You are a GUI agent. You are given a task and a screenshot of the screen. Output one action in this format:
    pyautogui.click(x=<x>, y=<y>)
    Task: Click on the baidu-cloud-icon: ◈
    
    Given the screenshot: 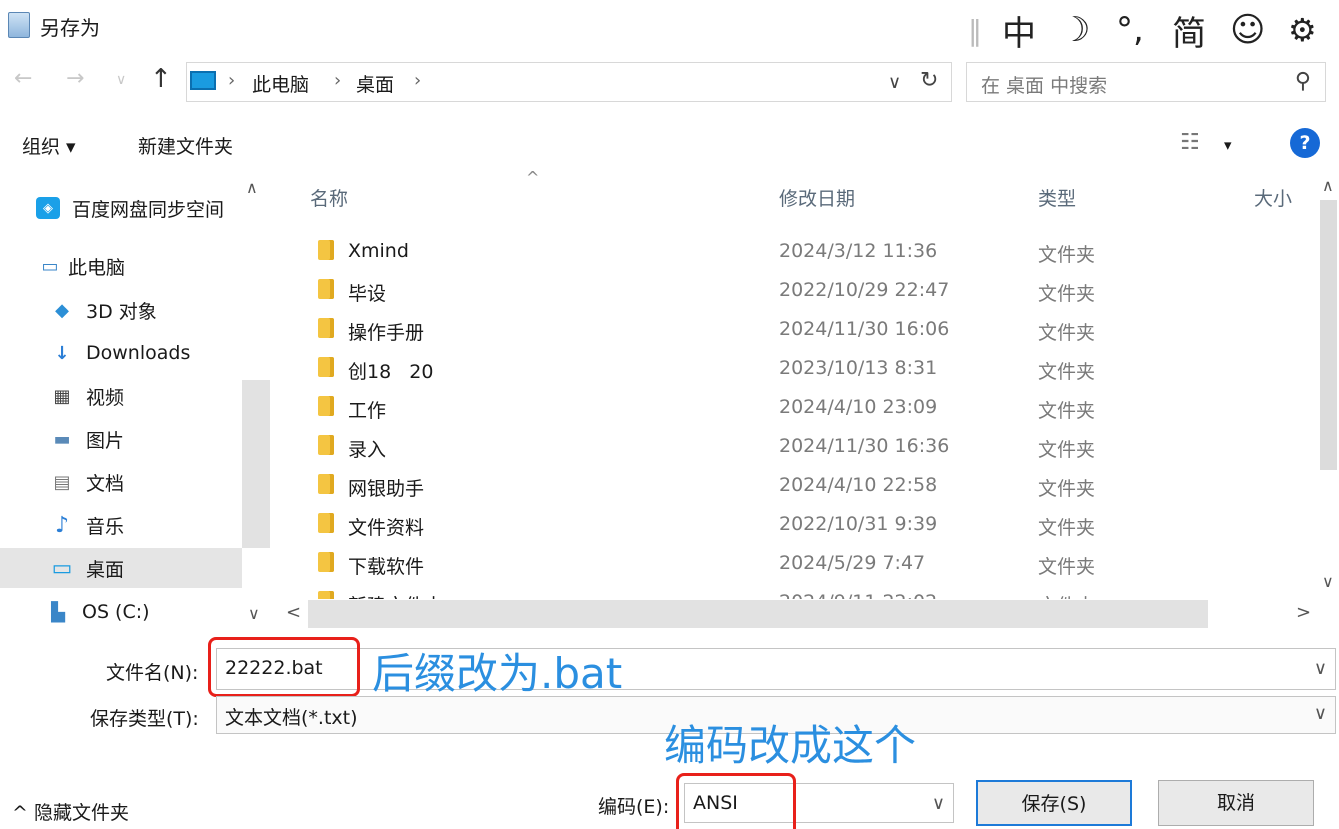 What is the action you would take?
    pyautogui.click(x=48, y=208)
    